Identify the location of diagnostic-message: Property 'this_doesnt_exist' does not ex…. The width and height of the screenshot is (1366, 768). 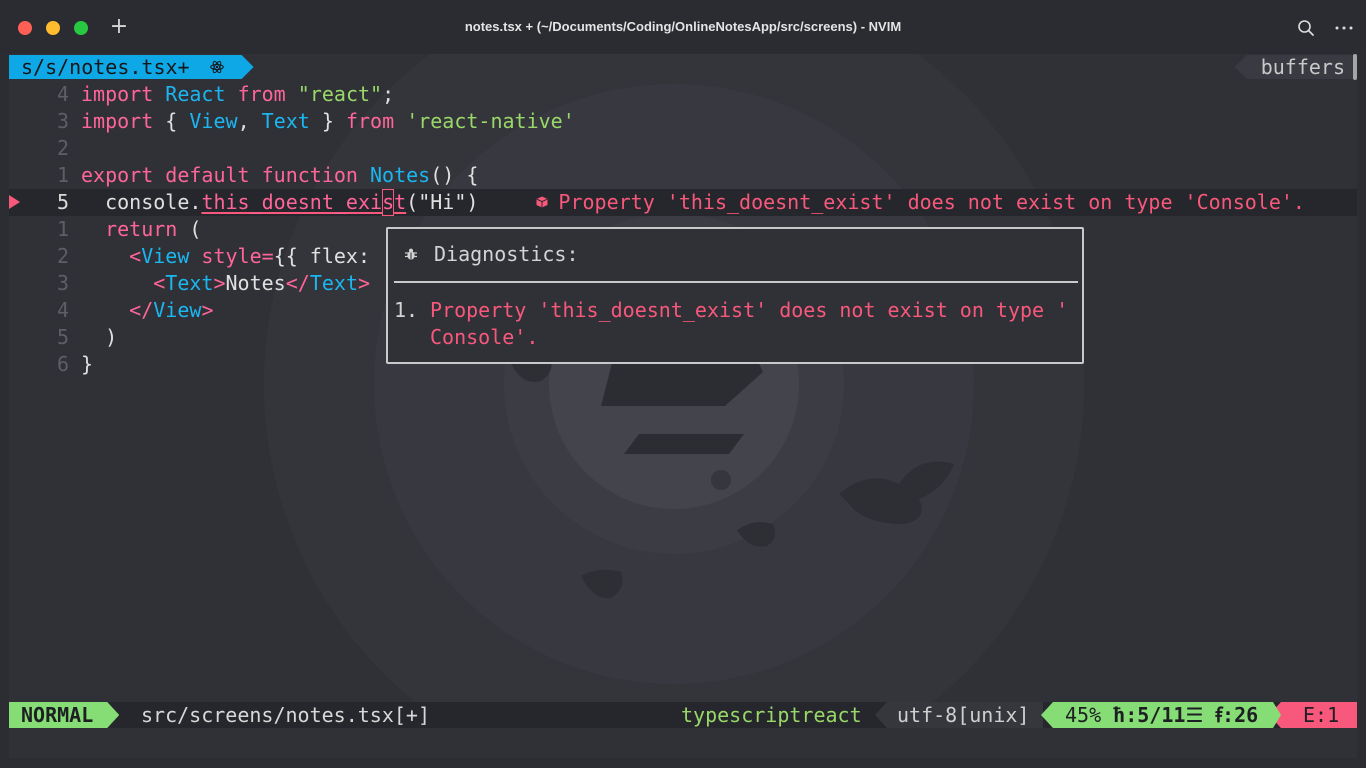
(749, 323).